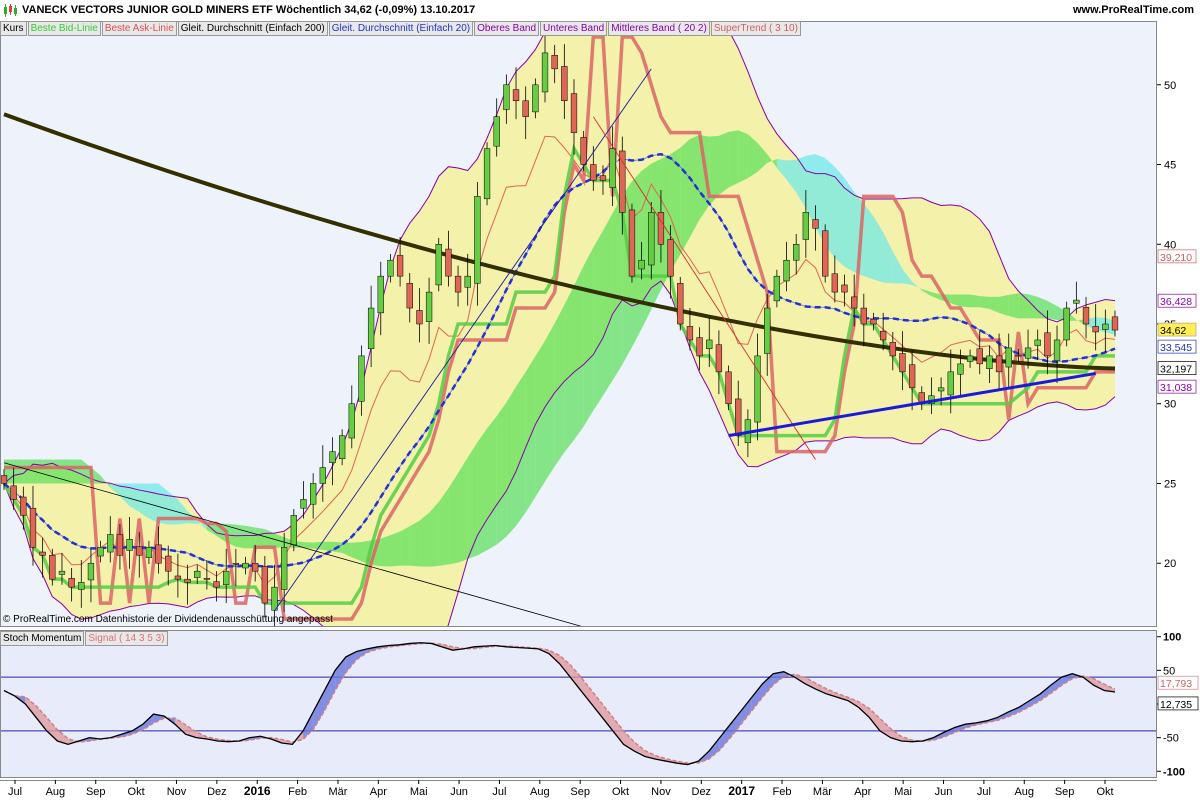  I want to click on site-url: www.ProRealTime.com, so click(1133, 10).